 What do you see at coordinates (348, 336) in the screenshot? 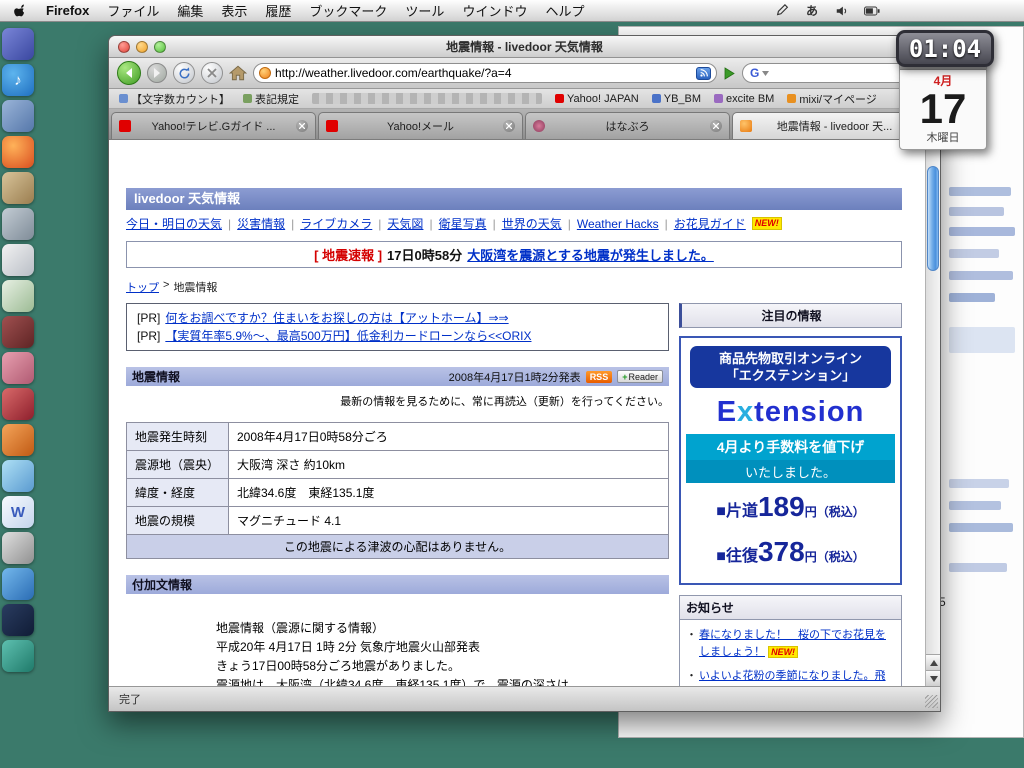
I see `pr-link-orix: 【実質年率5.9%〜、最高500万円】低金利カードローンなら<<ORIX` at bounding box center [348, 336].